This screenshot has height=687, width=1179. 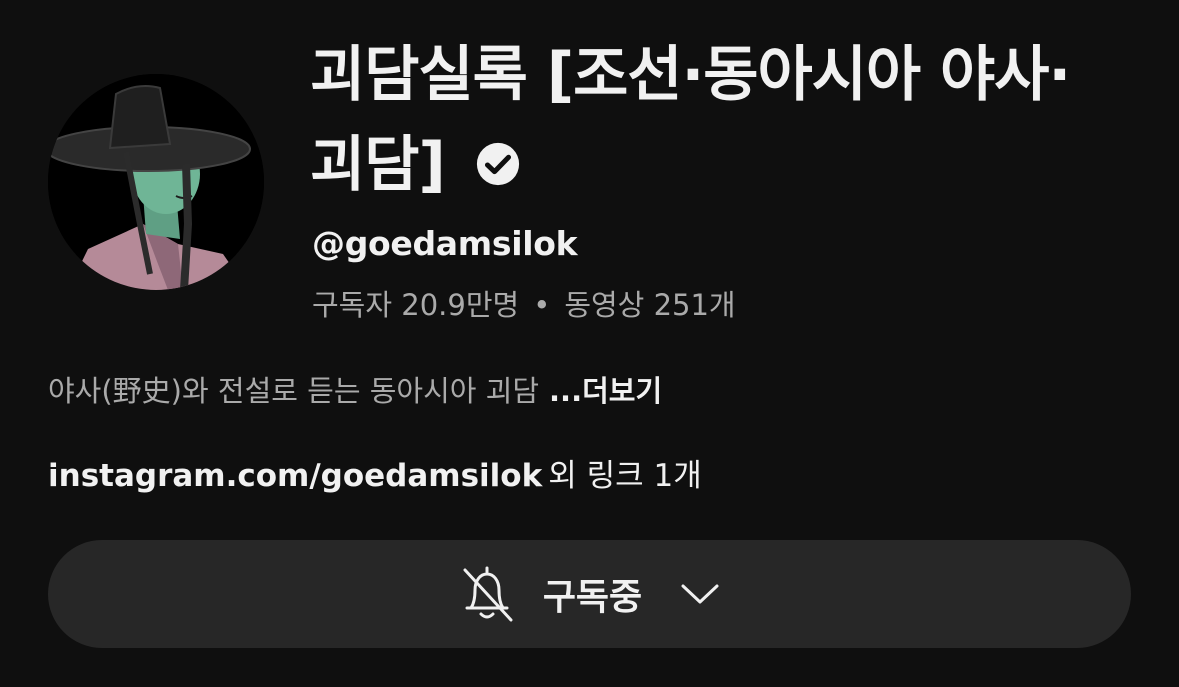 I want to click on avatar-illustration, so click(x=156, y=182).